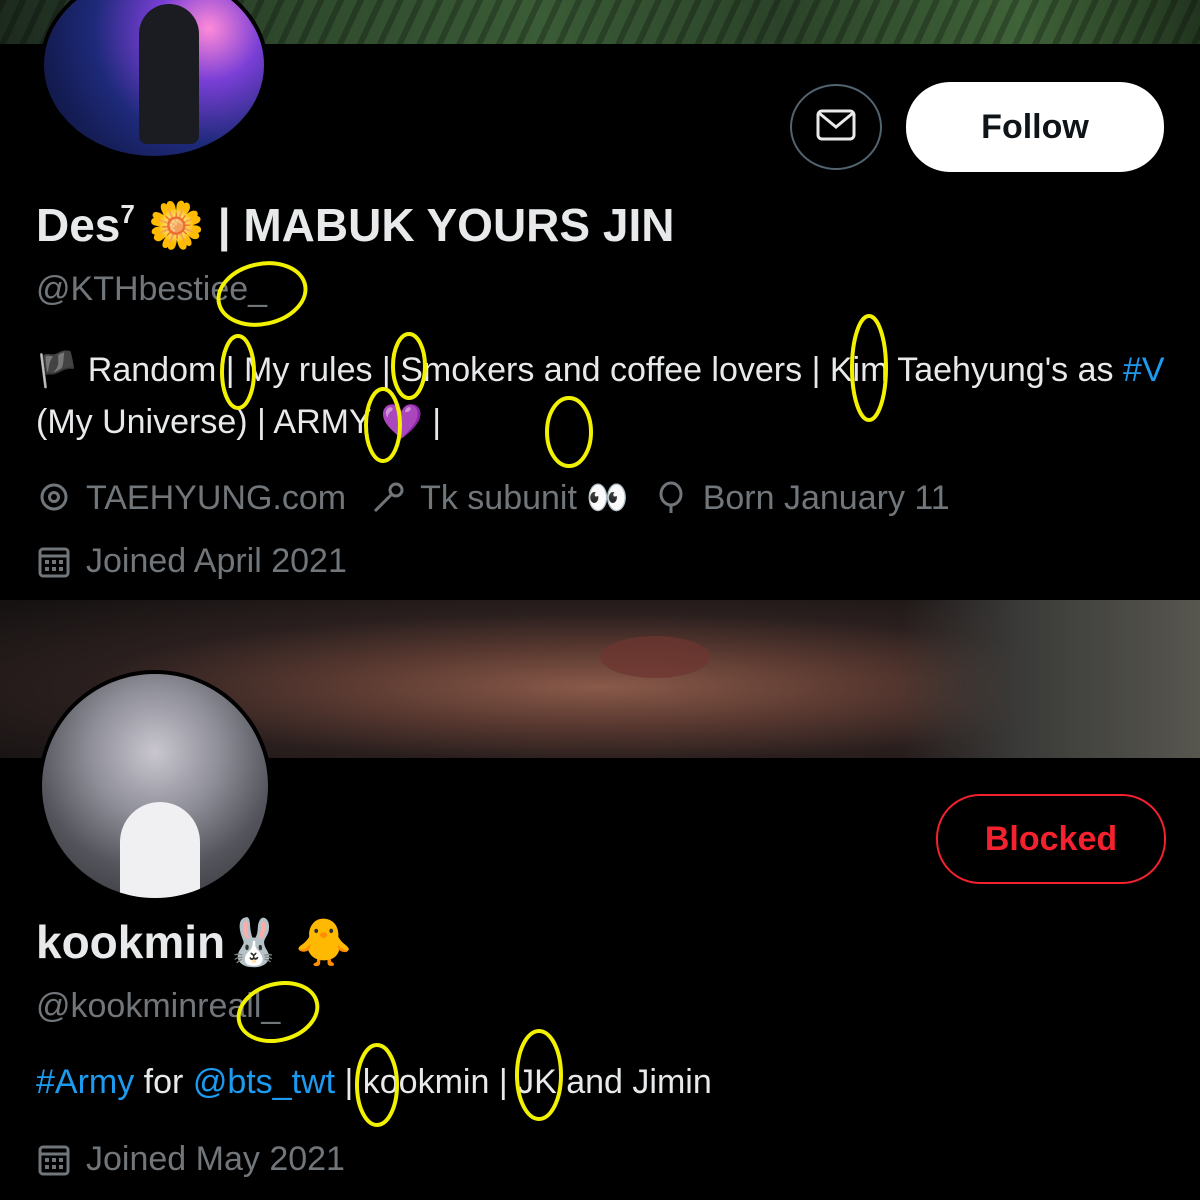 Image resolution: width=1200 pixels, height=1200 pixels. Describe the element at coordinates (801, 498) in the screenshot. I see `birthday: Born January 11` at that location.